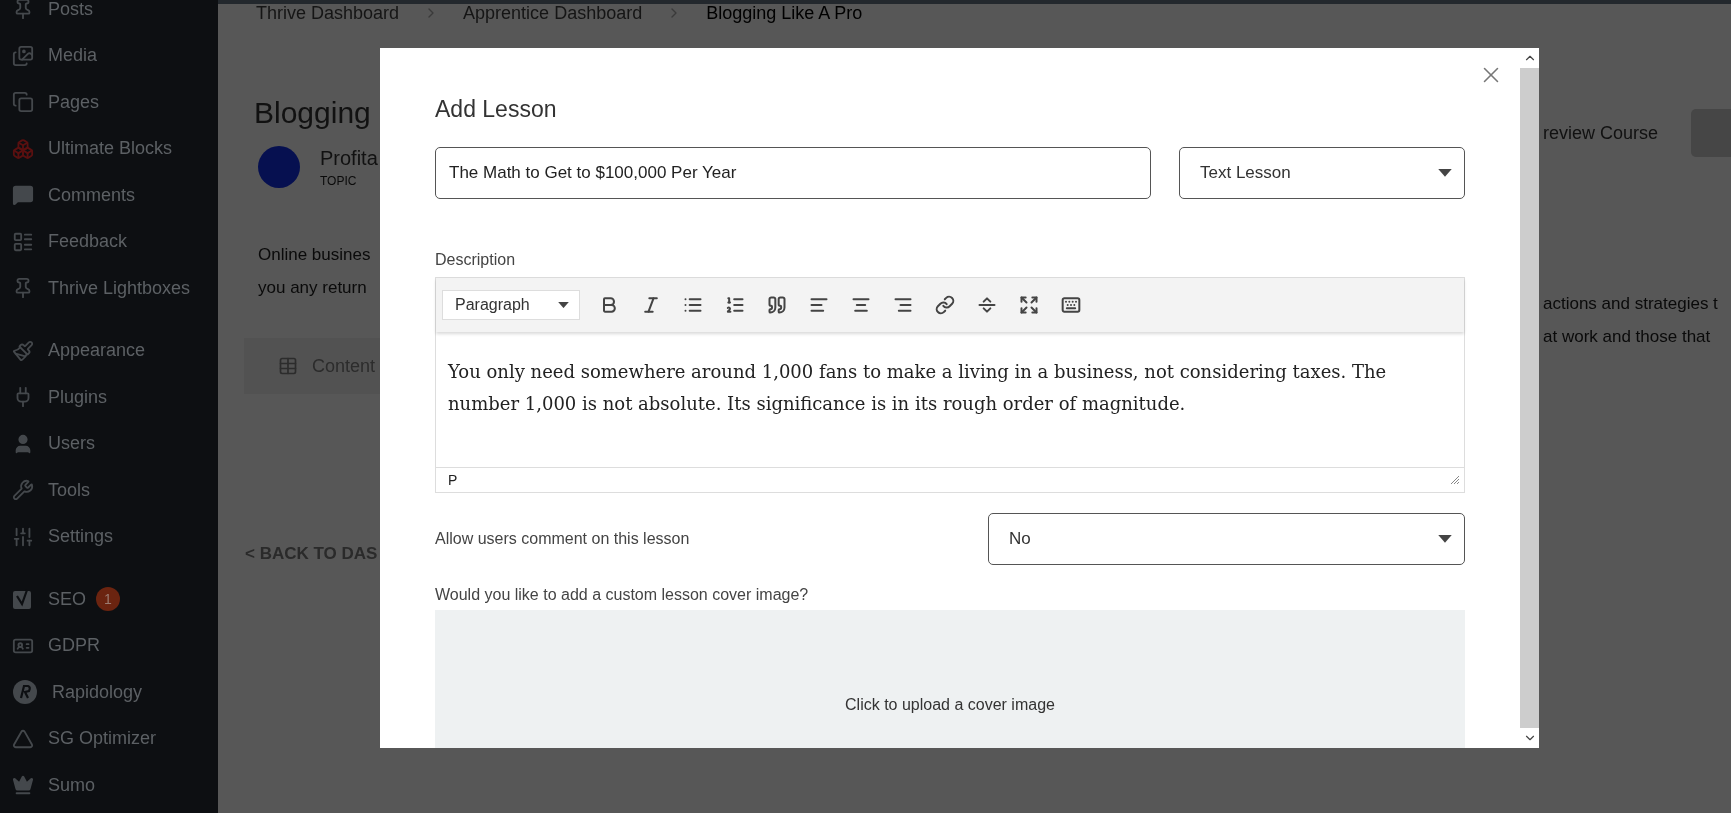 The width and height of the screenshot is (1731, 813). Describe the element at coordinates (23, 536) in the screenshot. I see `sliders-icon` at that location.